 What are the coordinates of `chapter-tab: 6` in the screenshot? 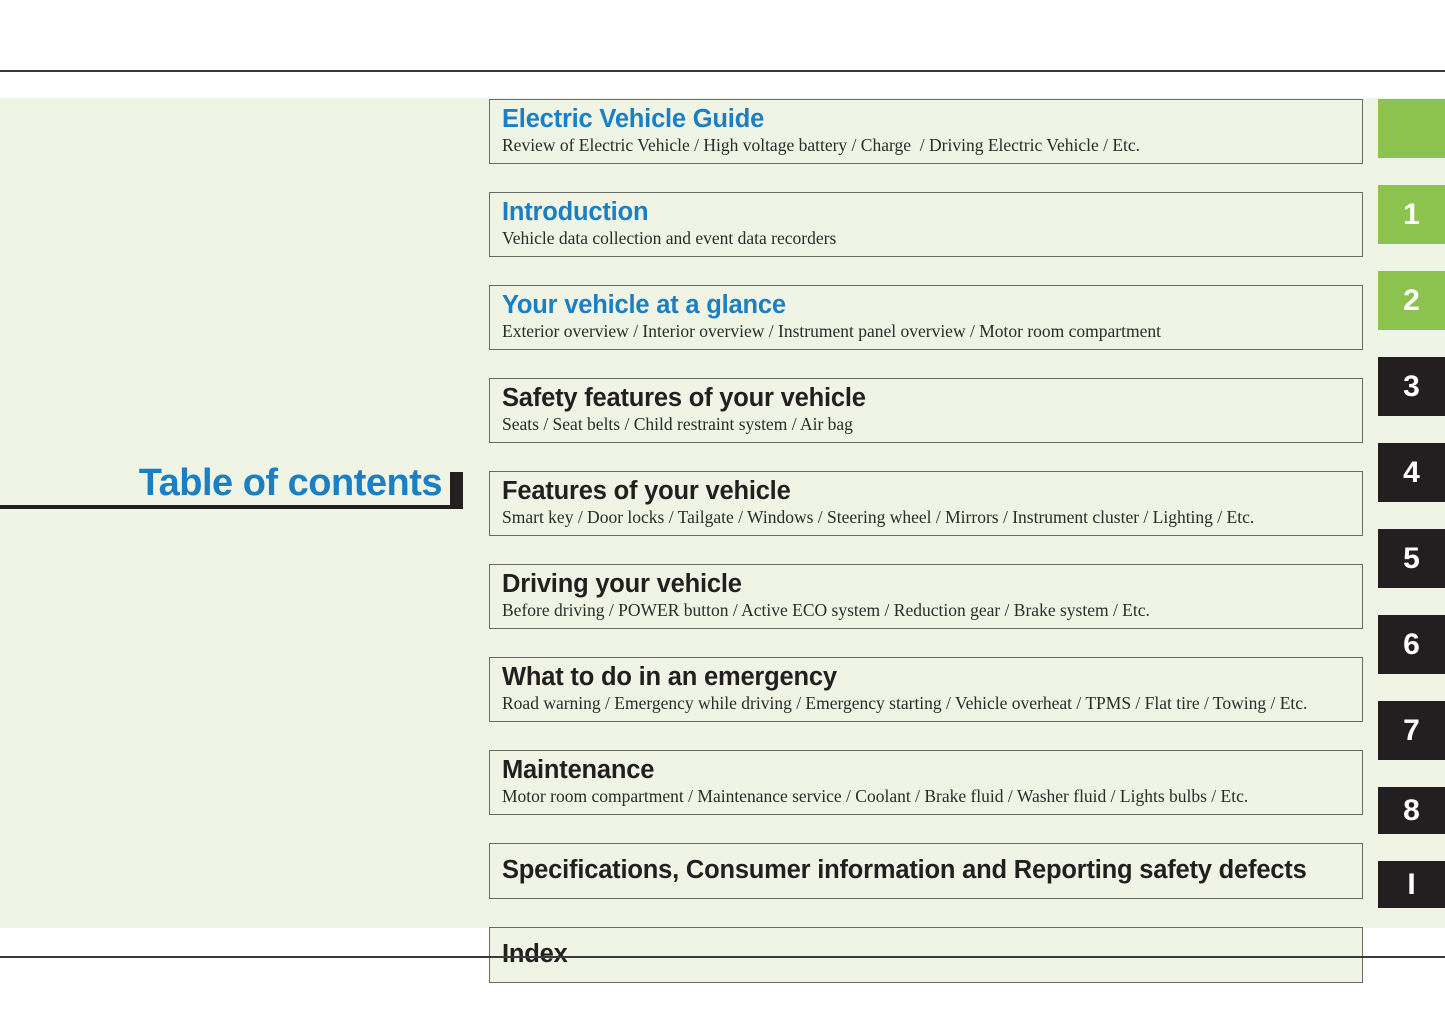 It's located at (1411, 644).